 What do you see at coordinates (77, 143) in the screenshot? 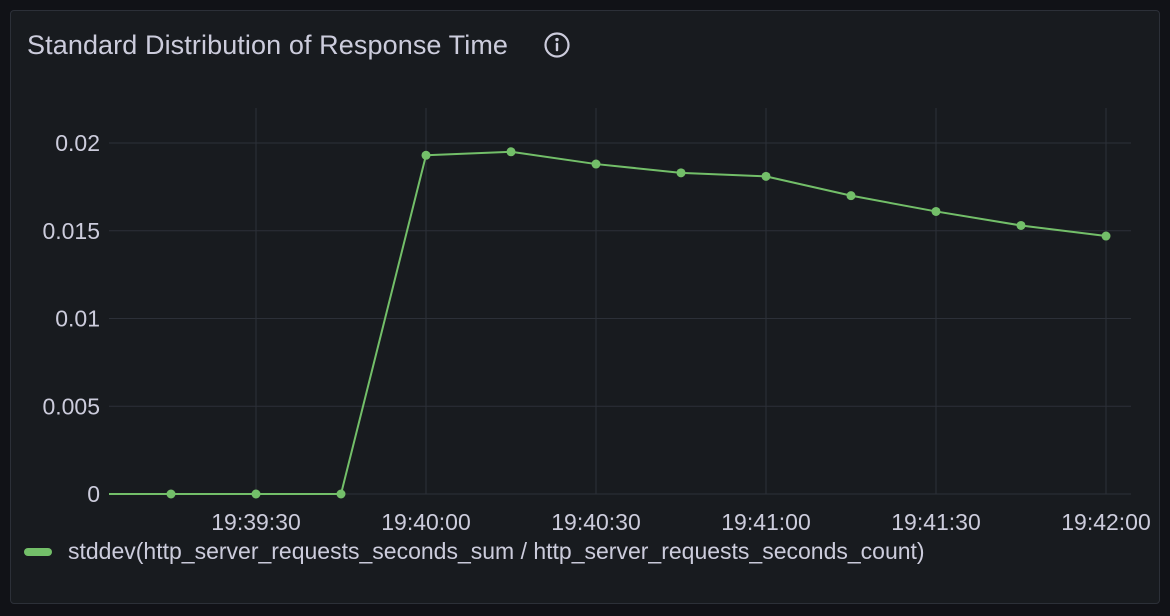
I see `y-tick-label: 0.02` at bounding box center [77, 143].